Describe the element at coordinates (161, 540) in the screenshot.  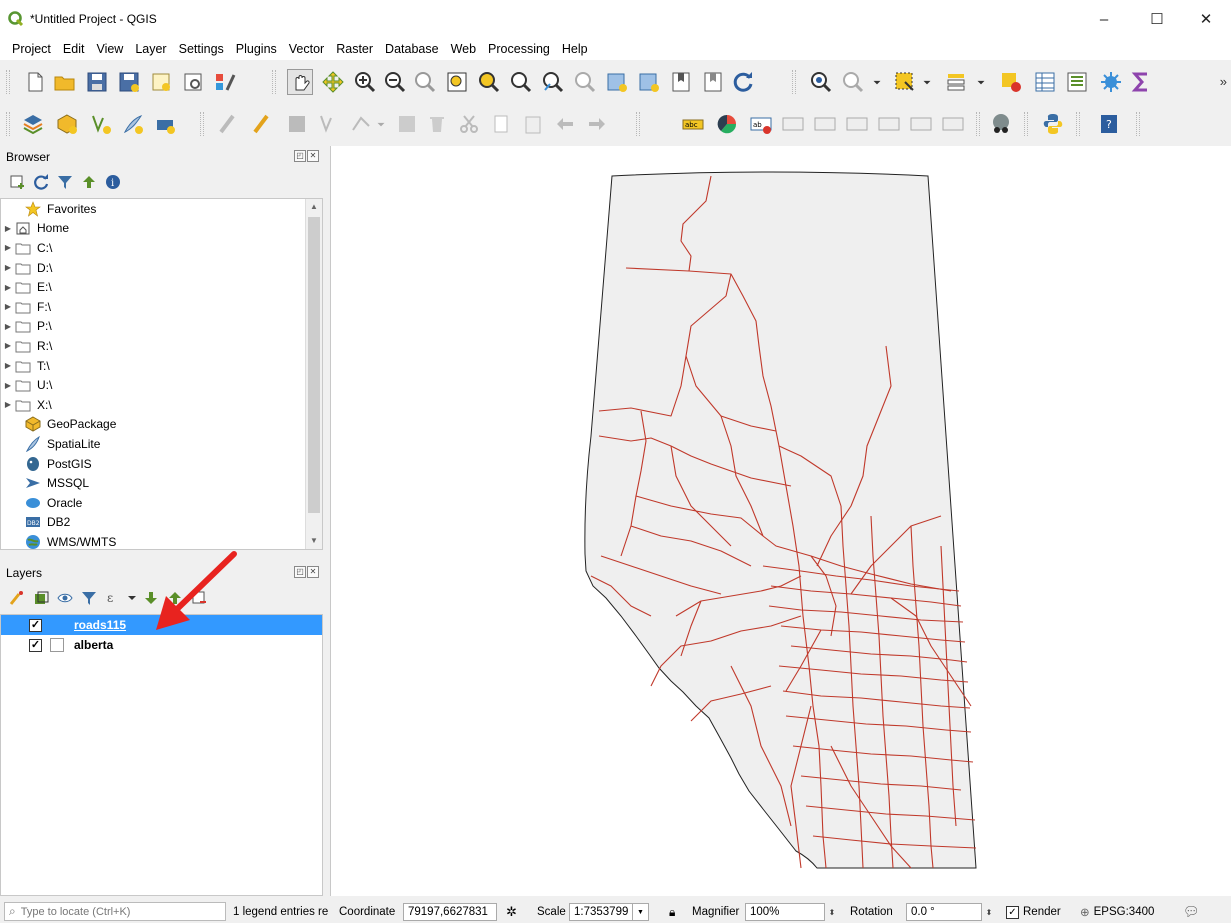
I see `browser-item: WMS/WMTS` at that location.